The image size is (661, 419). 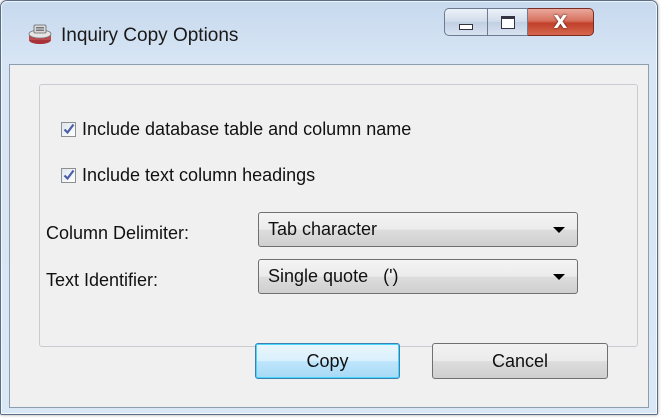 I want to click on option-include-text-headings: Include text column headings, so click(x=188, y=175).